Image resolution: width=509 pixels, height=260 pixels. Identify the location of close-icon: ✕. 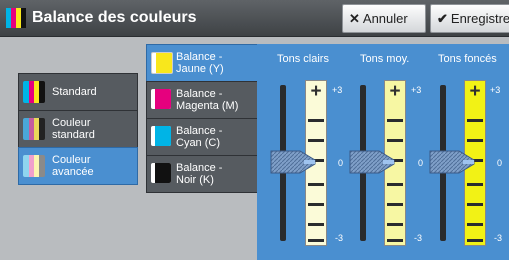
(354, 18).